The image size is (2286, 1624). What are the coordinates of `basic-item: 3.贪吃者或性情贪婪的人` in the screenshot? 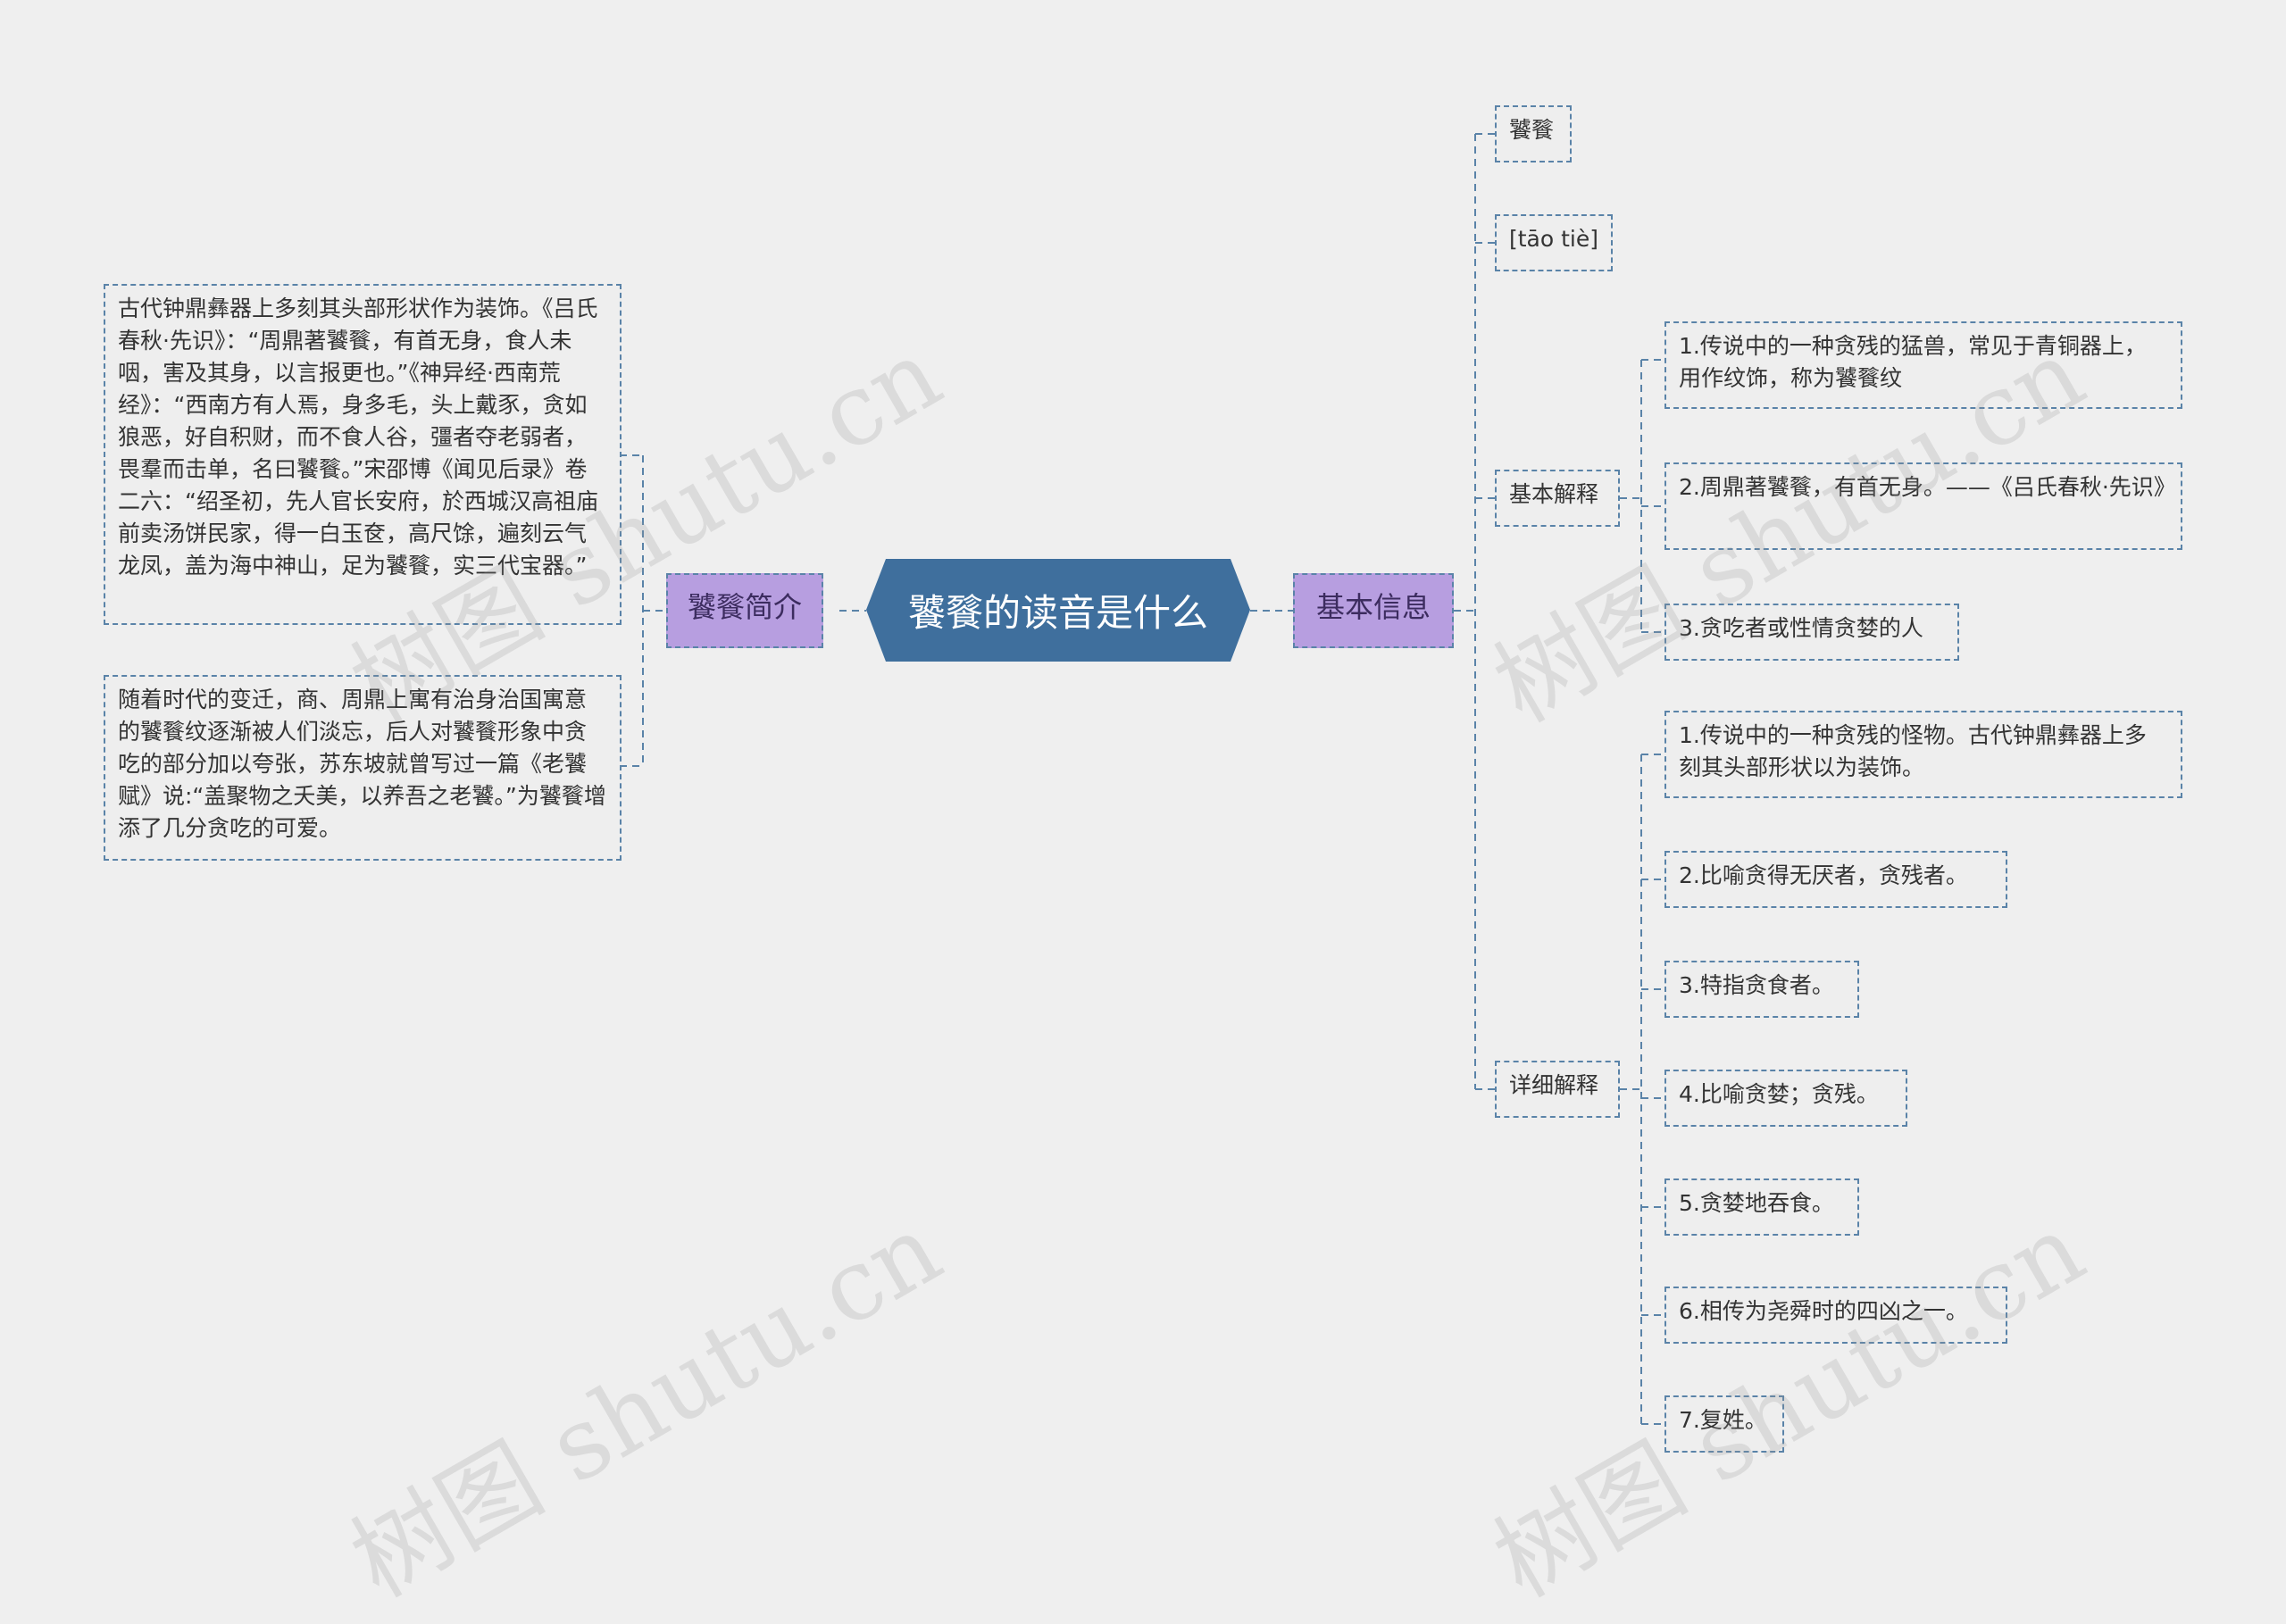 It's located at (1811, 632).